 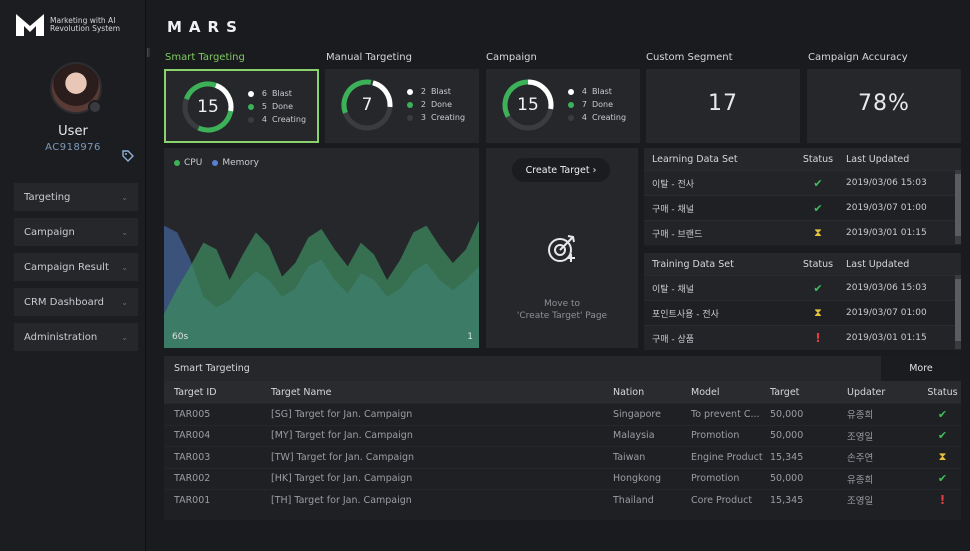 What do you see at coordinates (818, 208) in the screenshot?
I see `status-check-icon: ✔` at bounding box center [818, 208].